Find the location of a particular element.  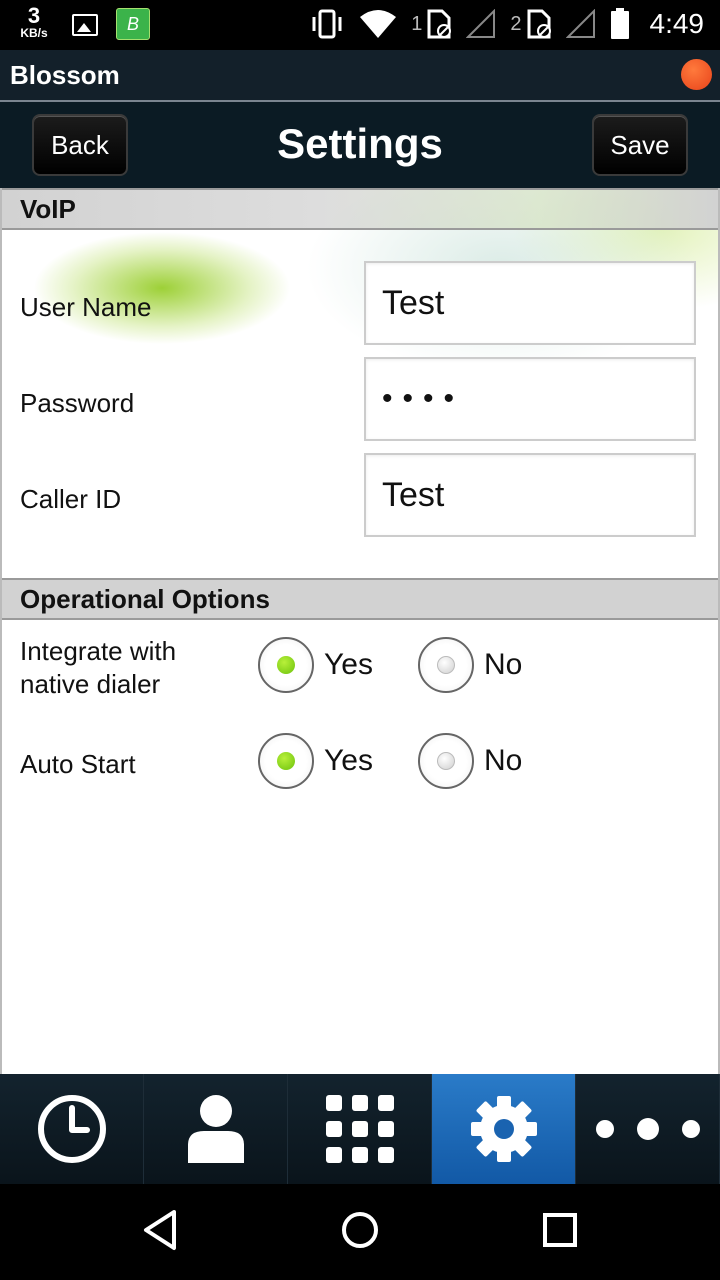

bottom-tab-bar is located at coordinates (360, 1129).